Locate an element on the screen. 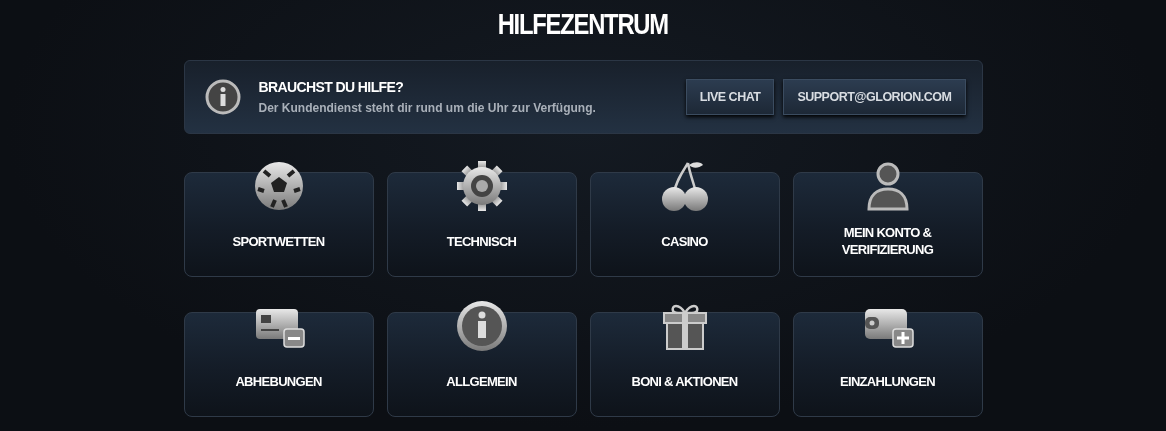 The image size is (1166, 431). category-card: BONI & AKTIONEN is located at coordinates (684, 364).